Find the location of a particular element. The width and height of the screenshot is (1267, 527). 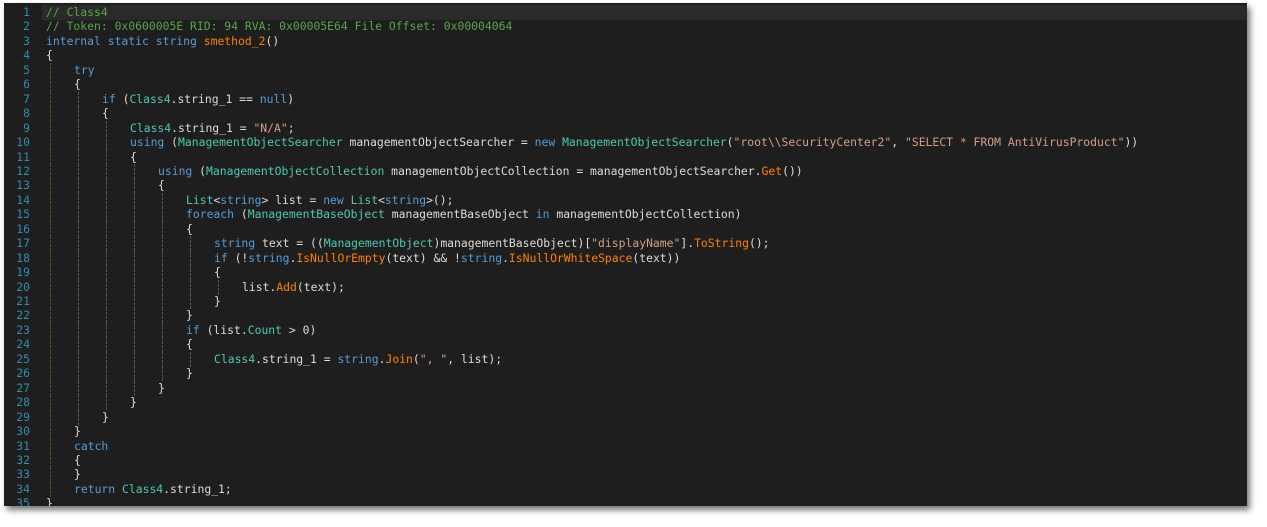

code-line: 20 list.Add(text); is located at coordinates (625, 287).